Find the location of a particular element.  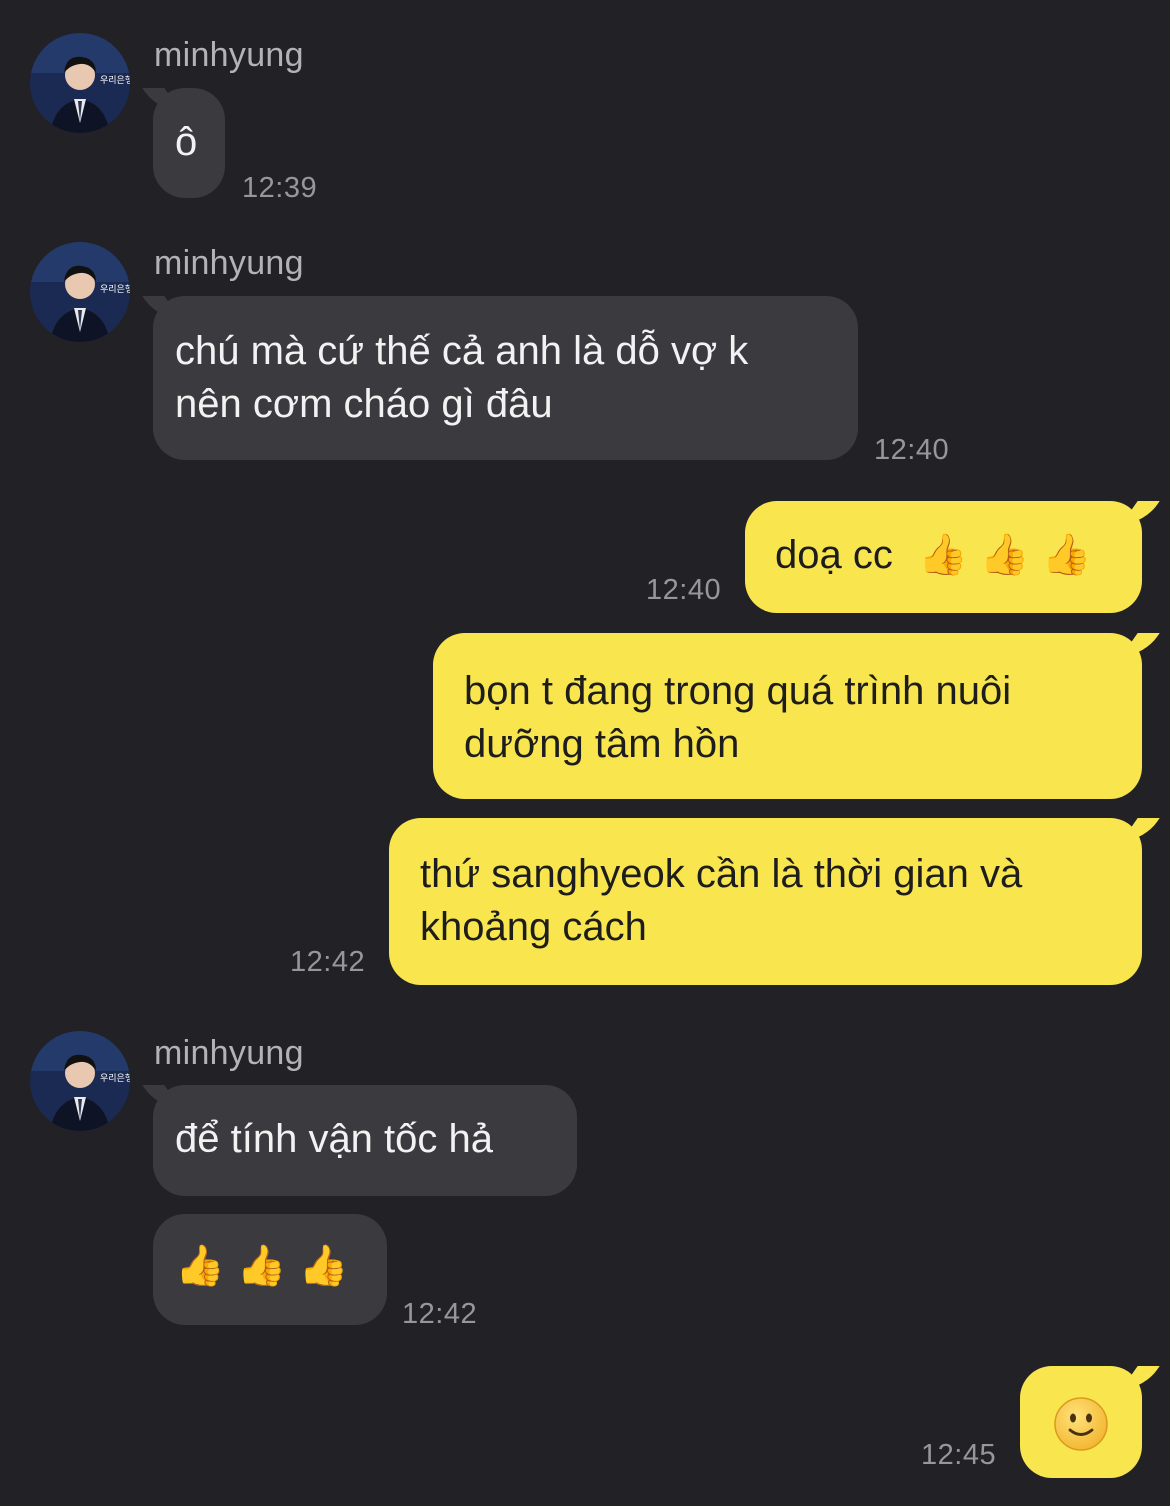

message-text-line: nên cơm cháo gì đâu is located at coordinates (364, 404).